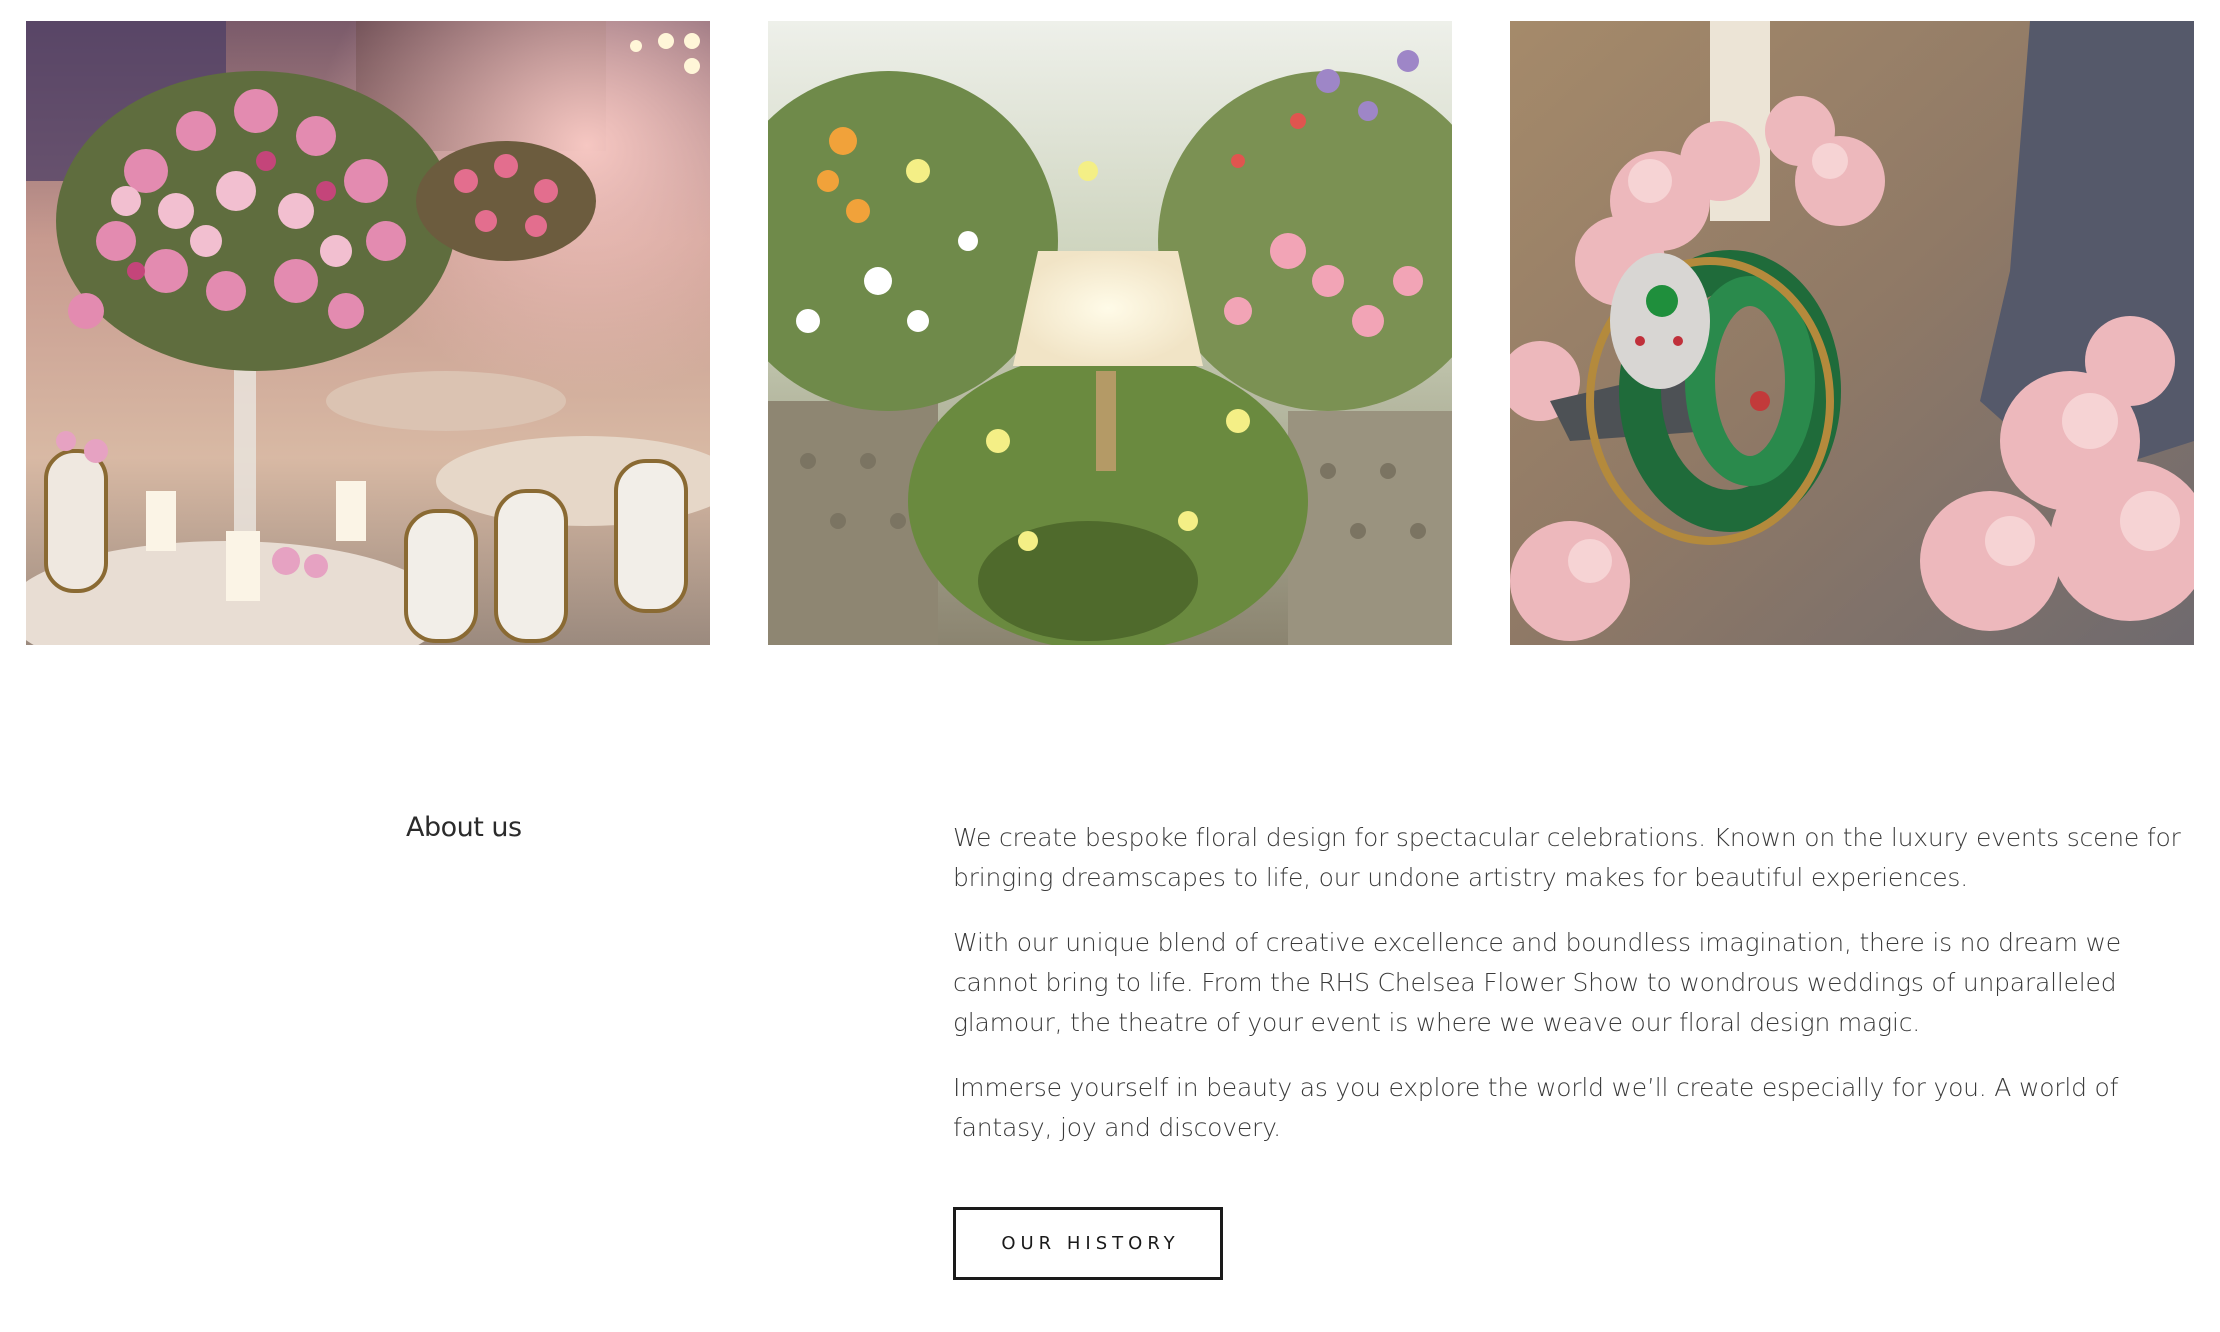 Image resolution: width=2220 pixels, height=1332 pixels. I want to click on gallery-image-lamp-installation, so click(1110, 333).